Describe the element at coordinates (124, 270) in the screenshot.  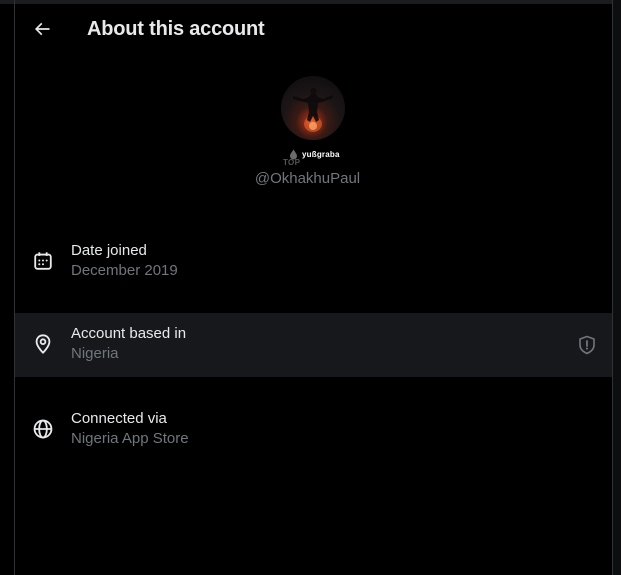
I see `detail-value: December 2019` at that location.